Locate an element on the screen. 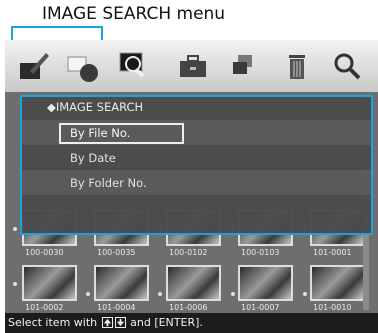 The image size is (378, 333). thumbnail-label: 101-0006 is located at coordinates (188, 307).